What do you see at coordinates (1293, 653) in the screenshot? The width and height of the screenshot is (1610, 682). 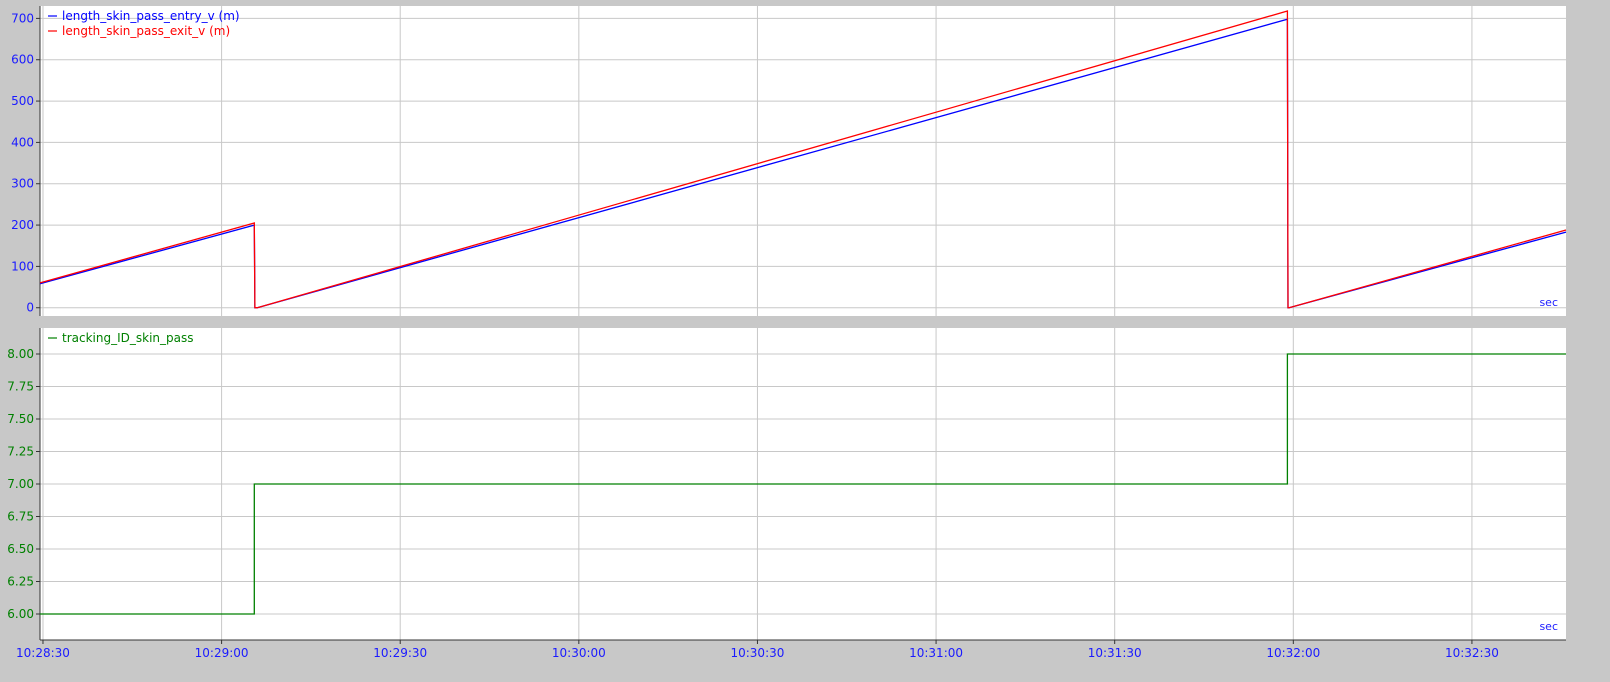 I see `x-tick-label: 10:32:00` at bounding box center [1293, 653].